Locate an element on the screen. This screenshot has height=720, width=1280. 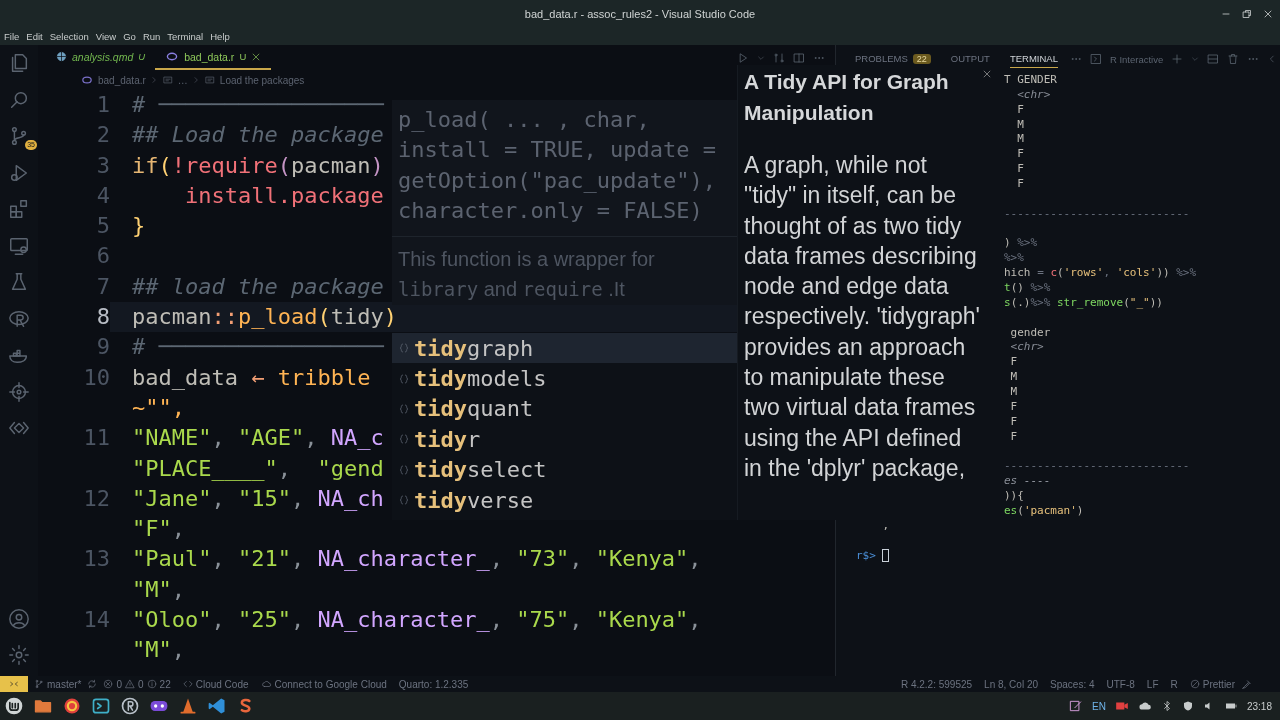
globe-icon is located at coordinates (61, 56).